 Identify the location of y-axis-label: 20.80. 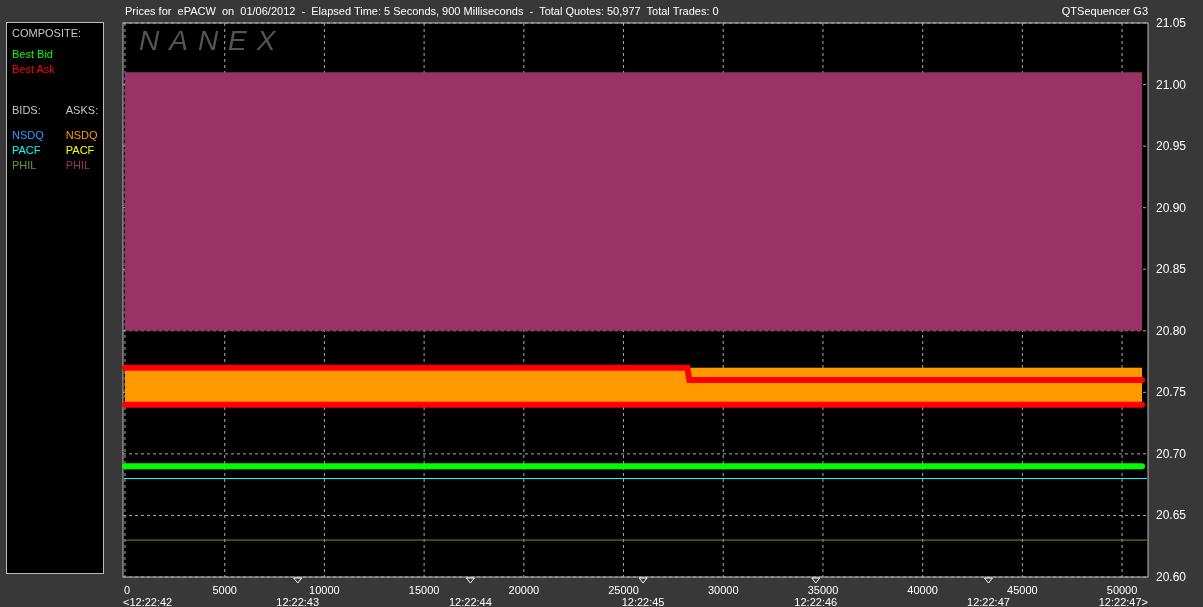
(1171, 330).